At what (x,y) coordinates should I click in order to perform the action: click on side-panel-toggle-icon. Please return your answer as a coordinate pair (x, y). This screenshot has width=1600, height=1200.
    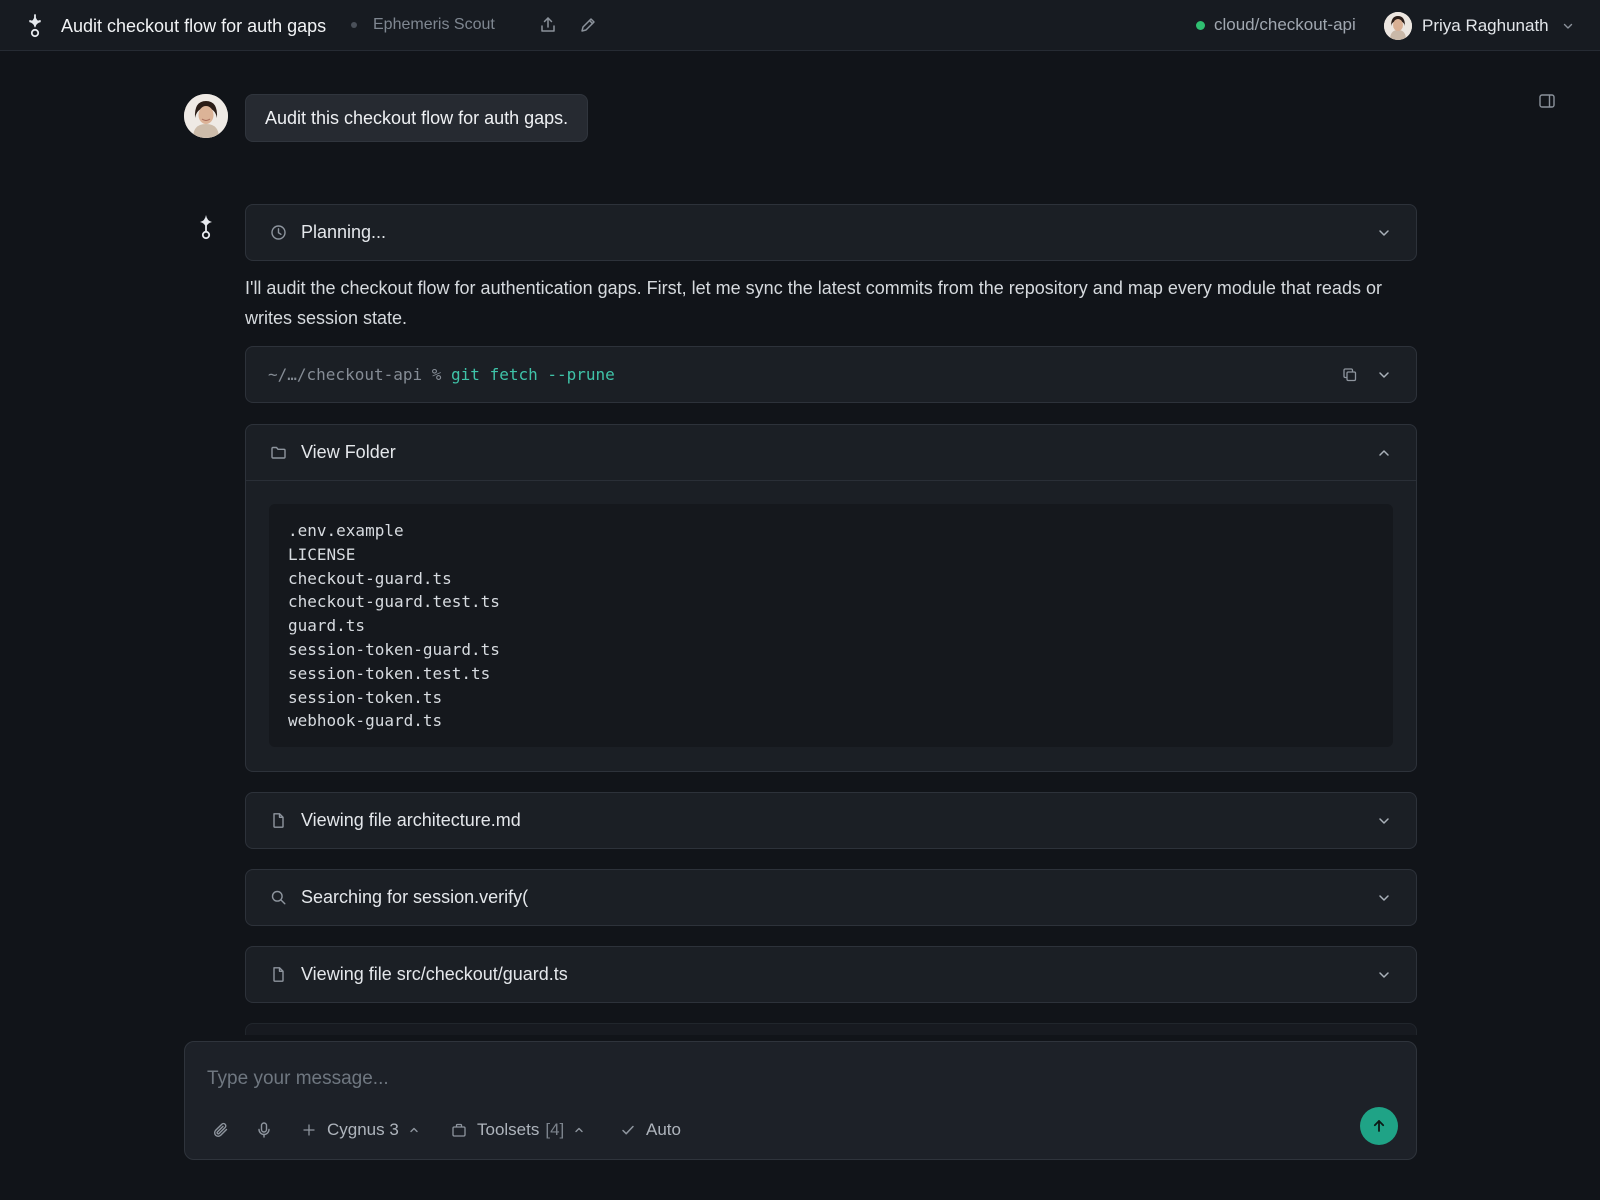
    Looking at the image, I should click on (1547, 101).